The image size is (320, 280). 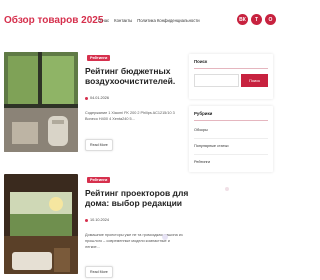 What do you see at coordinates (211, 146) in the screenshot?
I see `category-item-popular: Популярные статьи` at bounding box center [211, 146].